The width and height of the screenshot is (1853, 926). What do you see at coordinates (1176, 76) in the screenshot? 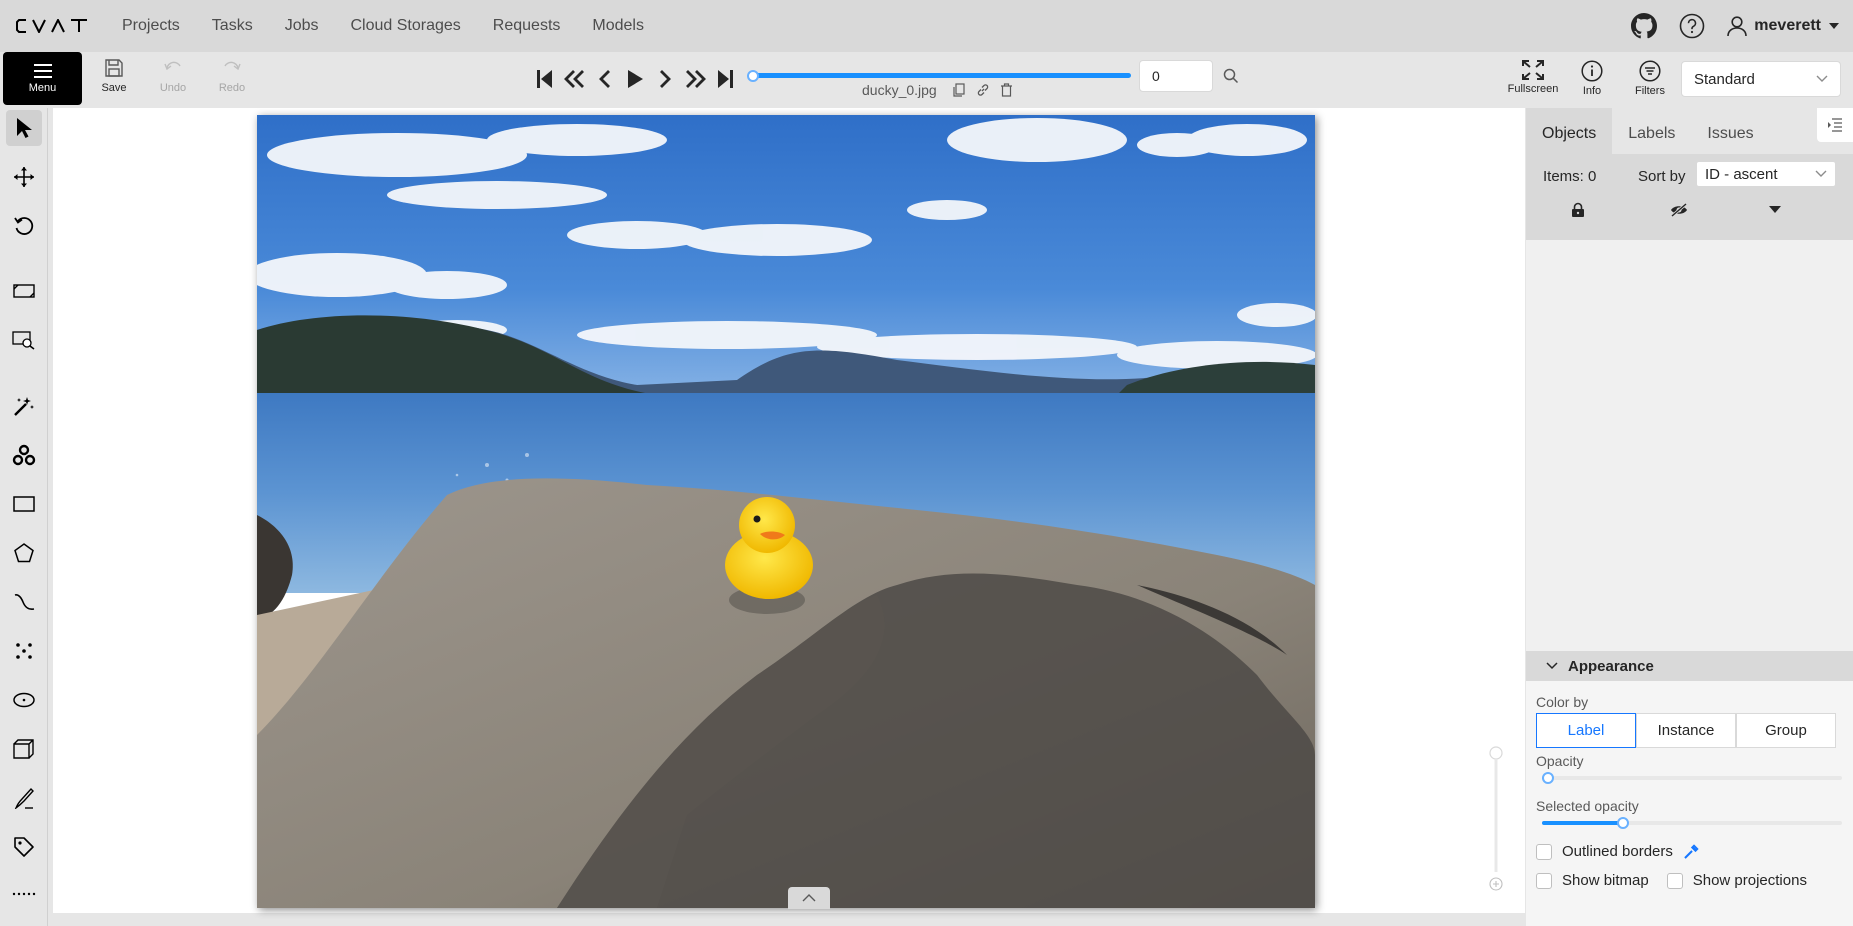
I see `frame-number-input: 0` at bounding box center [1176, 76].